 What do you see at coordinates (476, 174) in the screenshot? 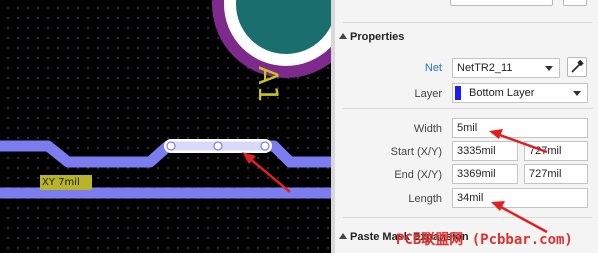
I see `end-x-value: 3369mil` at bounding box center [476, 174].